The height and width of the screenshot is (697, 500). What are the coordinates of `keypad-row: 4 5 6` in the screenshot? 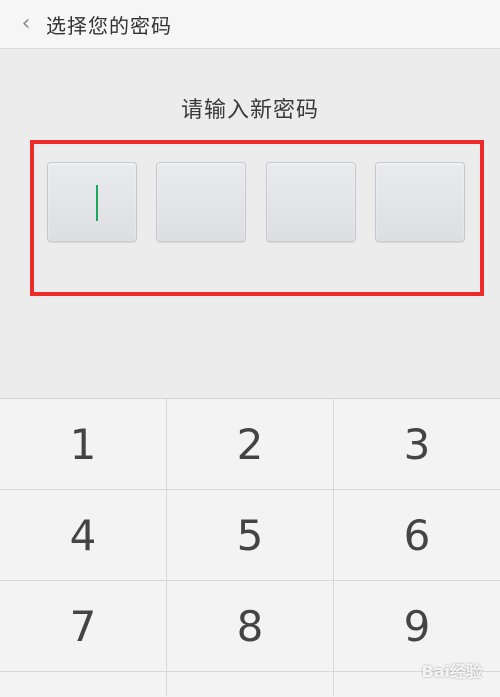 It's located at (250, 535).